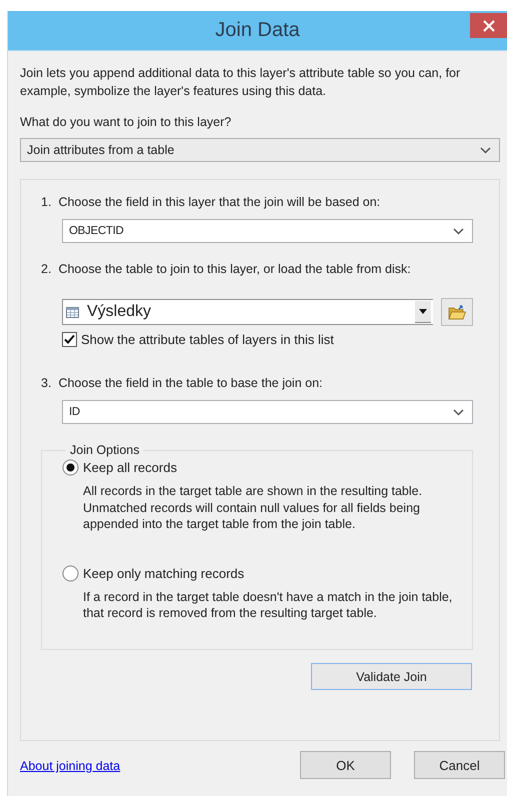  I want to click on intro-text: Join lets you append additional data to this layer's attribute table so you can, for example, symbolize the layer's features using this data., so click(241, 82).